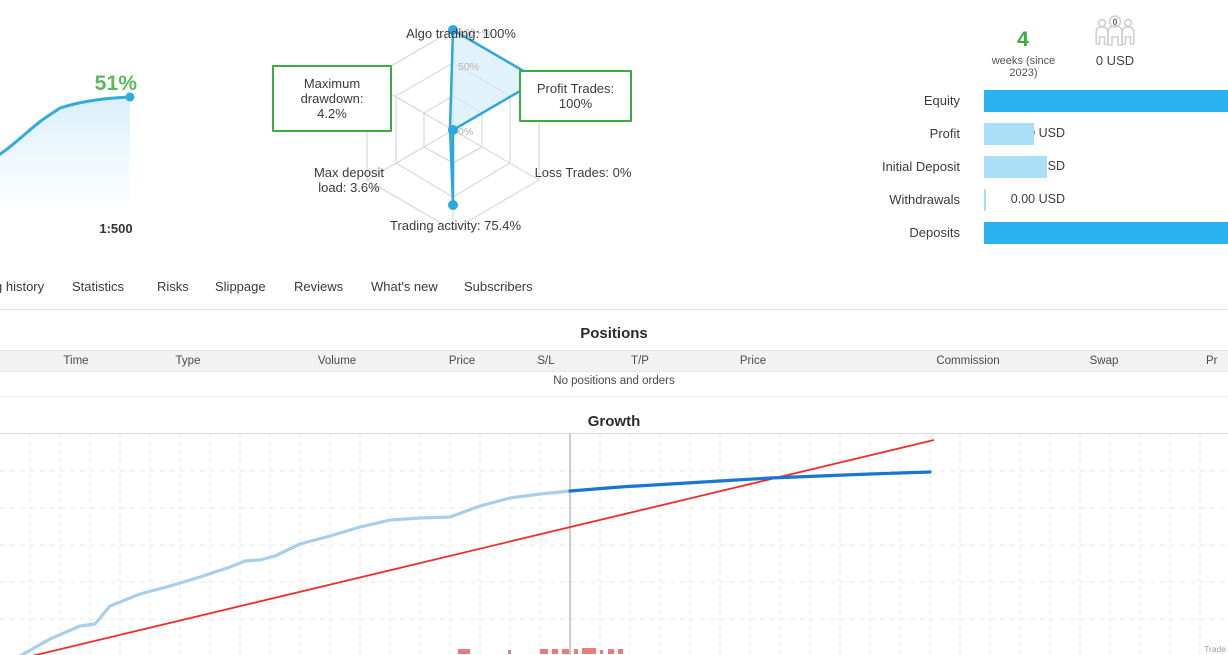  What do you see at coordinates (349, 172) in the screenshot?
I see `radar-label-max-deposit-load-line1: Max deposit` at bounding box center [349, 172].